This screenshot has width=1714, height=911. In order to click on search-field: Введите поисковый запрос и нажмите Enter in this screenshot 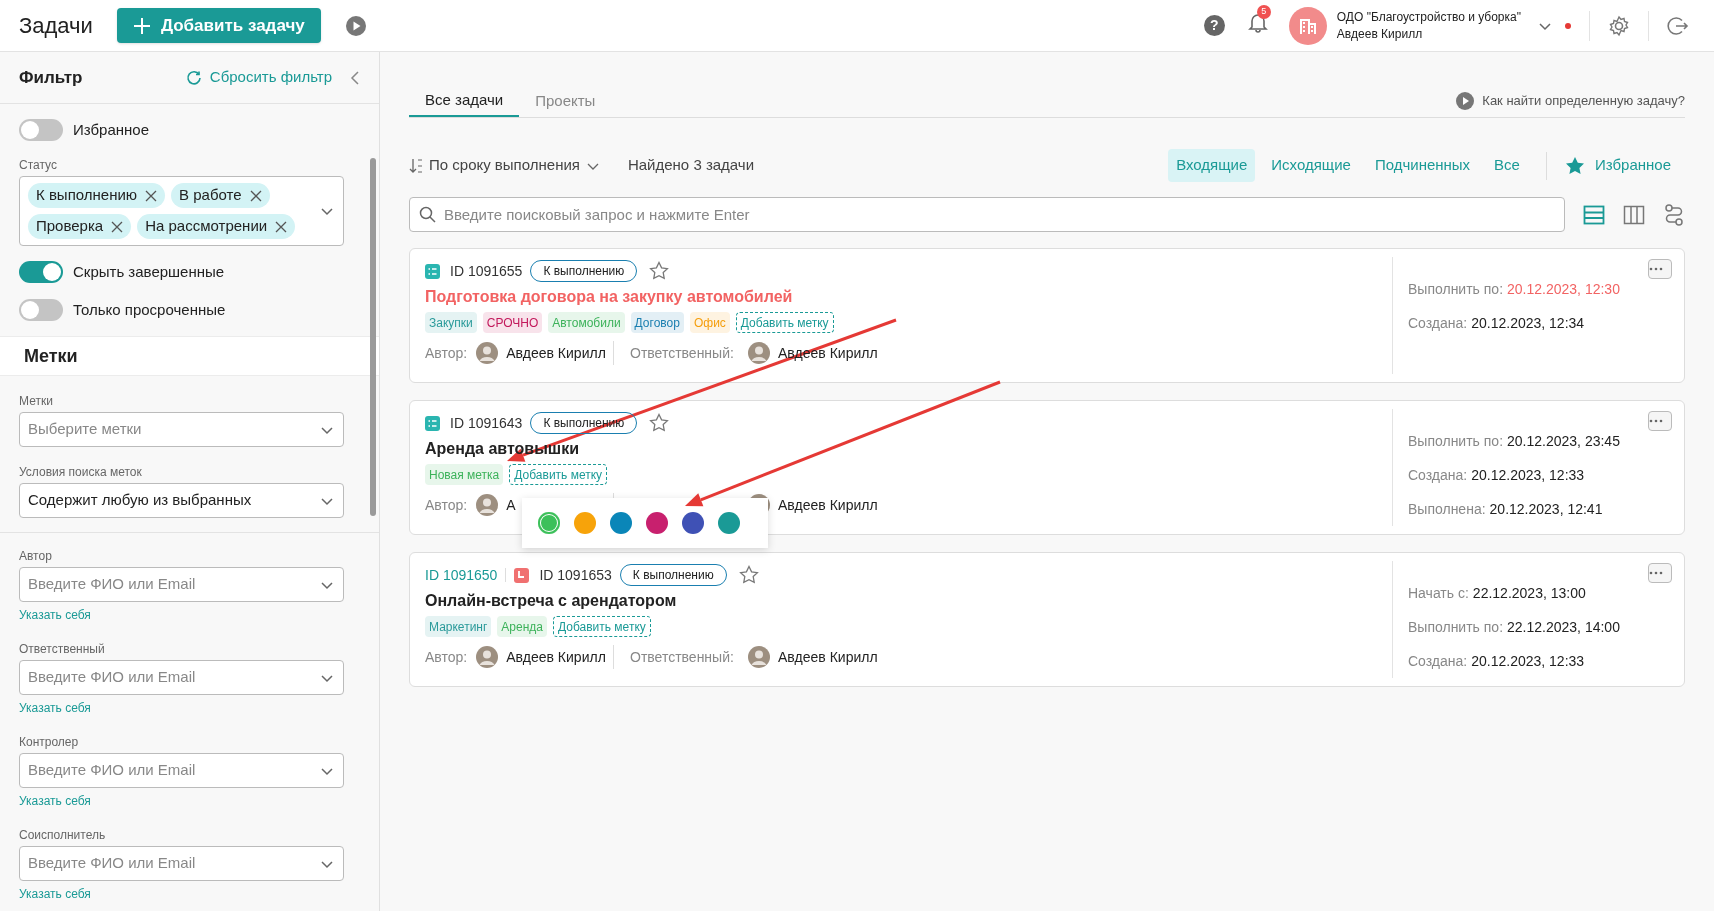, I will do `click(987, 214)`.